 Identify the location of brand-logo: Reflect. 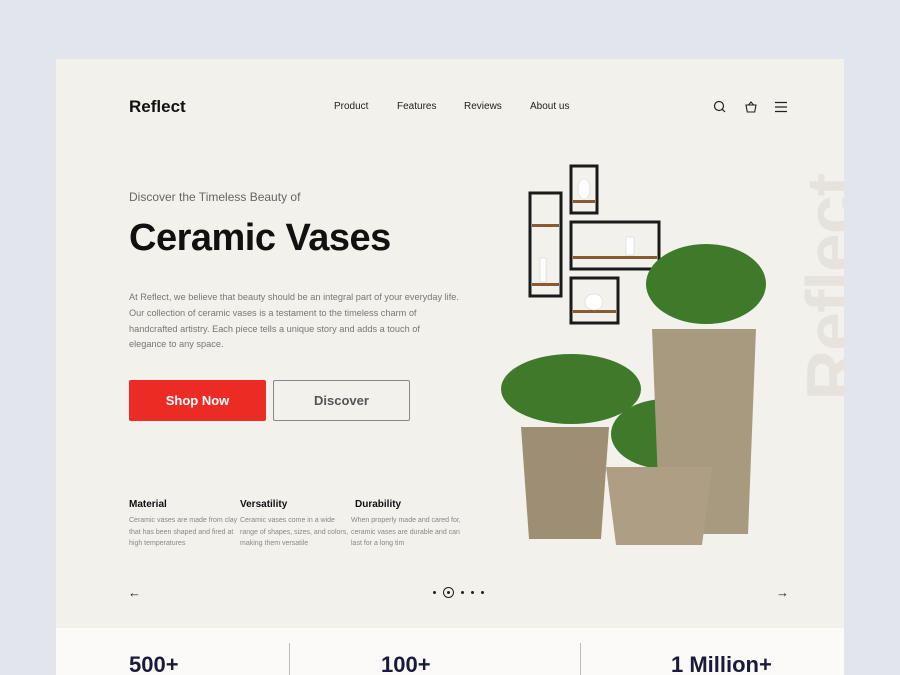
(157, 107).